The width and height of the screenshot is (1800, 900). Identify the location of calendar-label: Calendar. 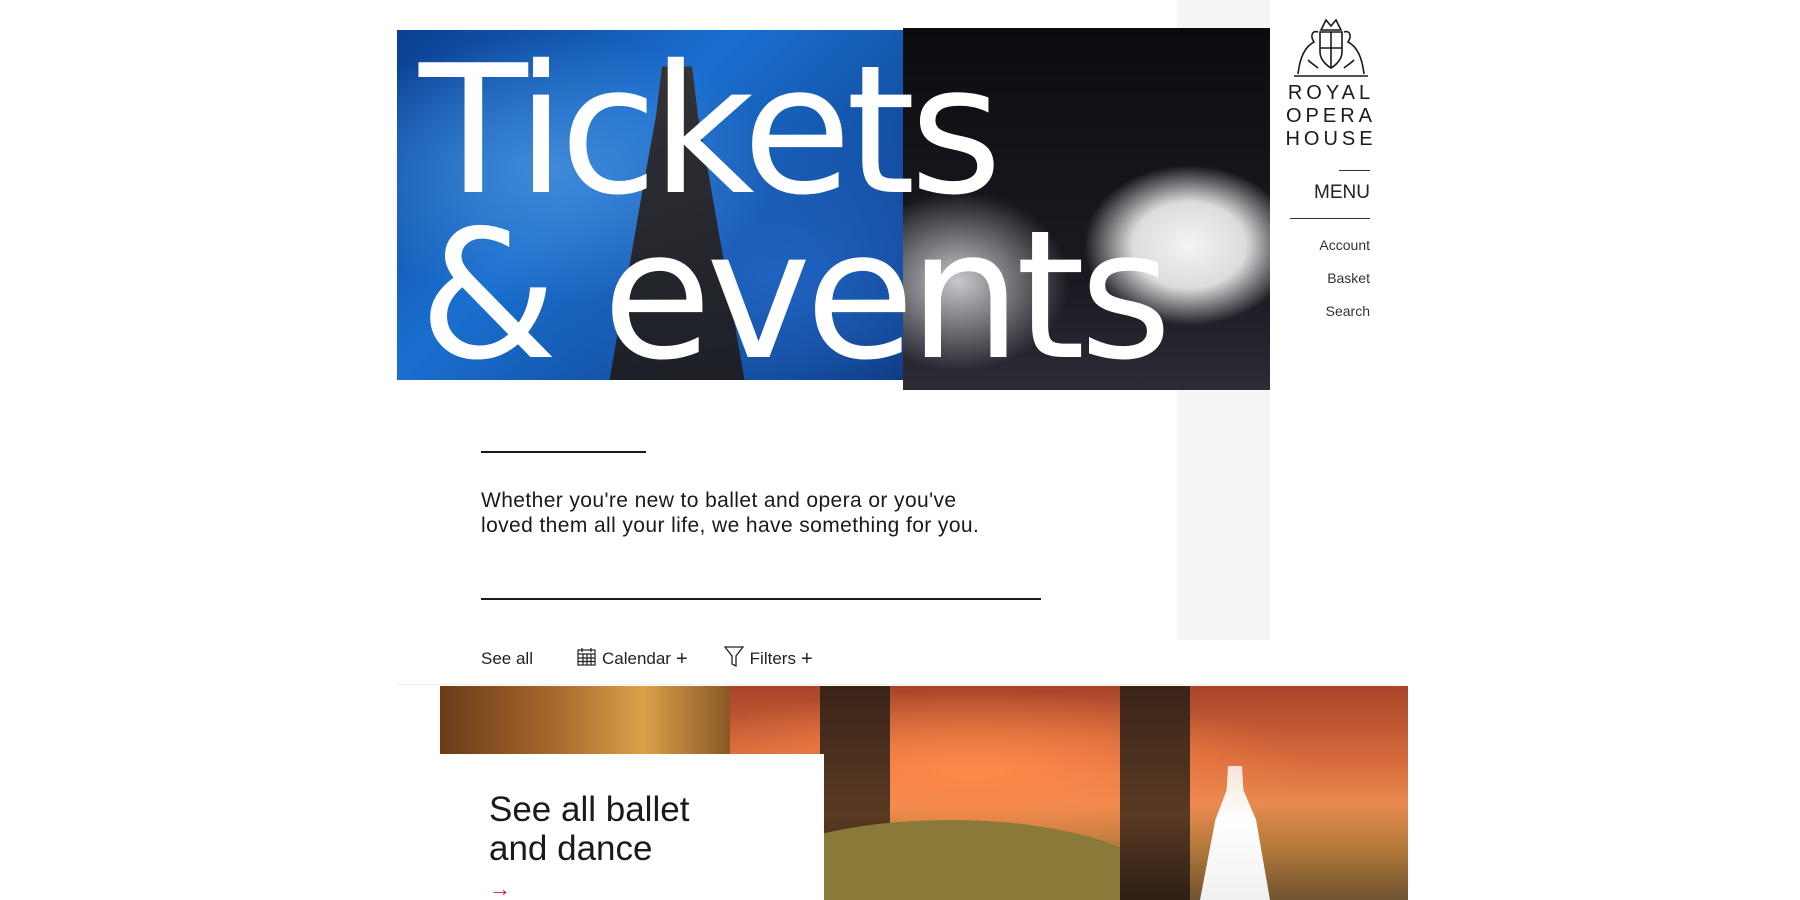
(636, 658).